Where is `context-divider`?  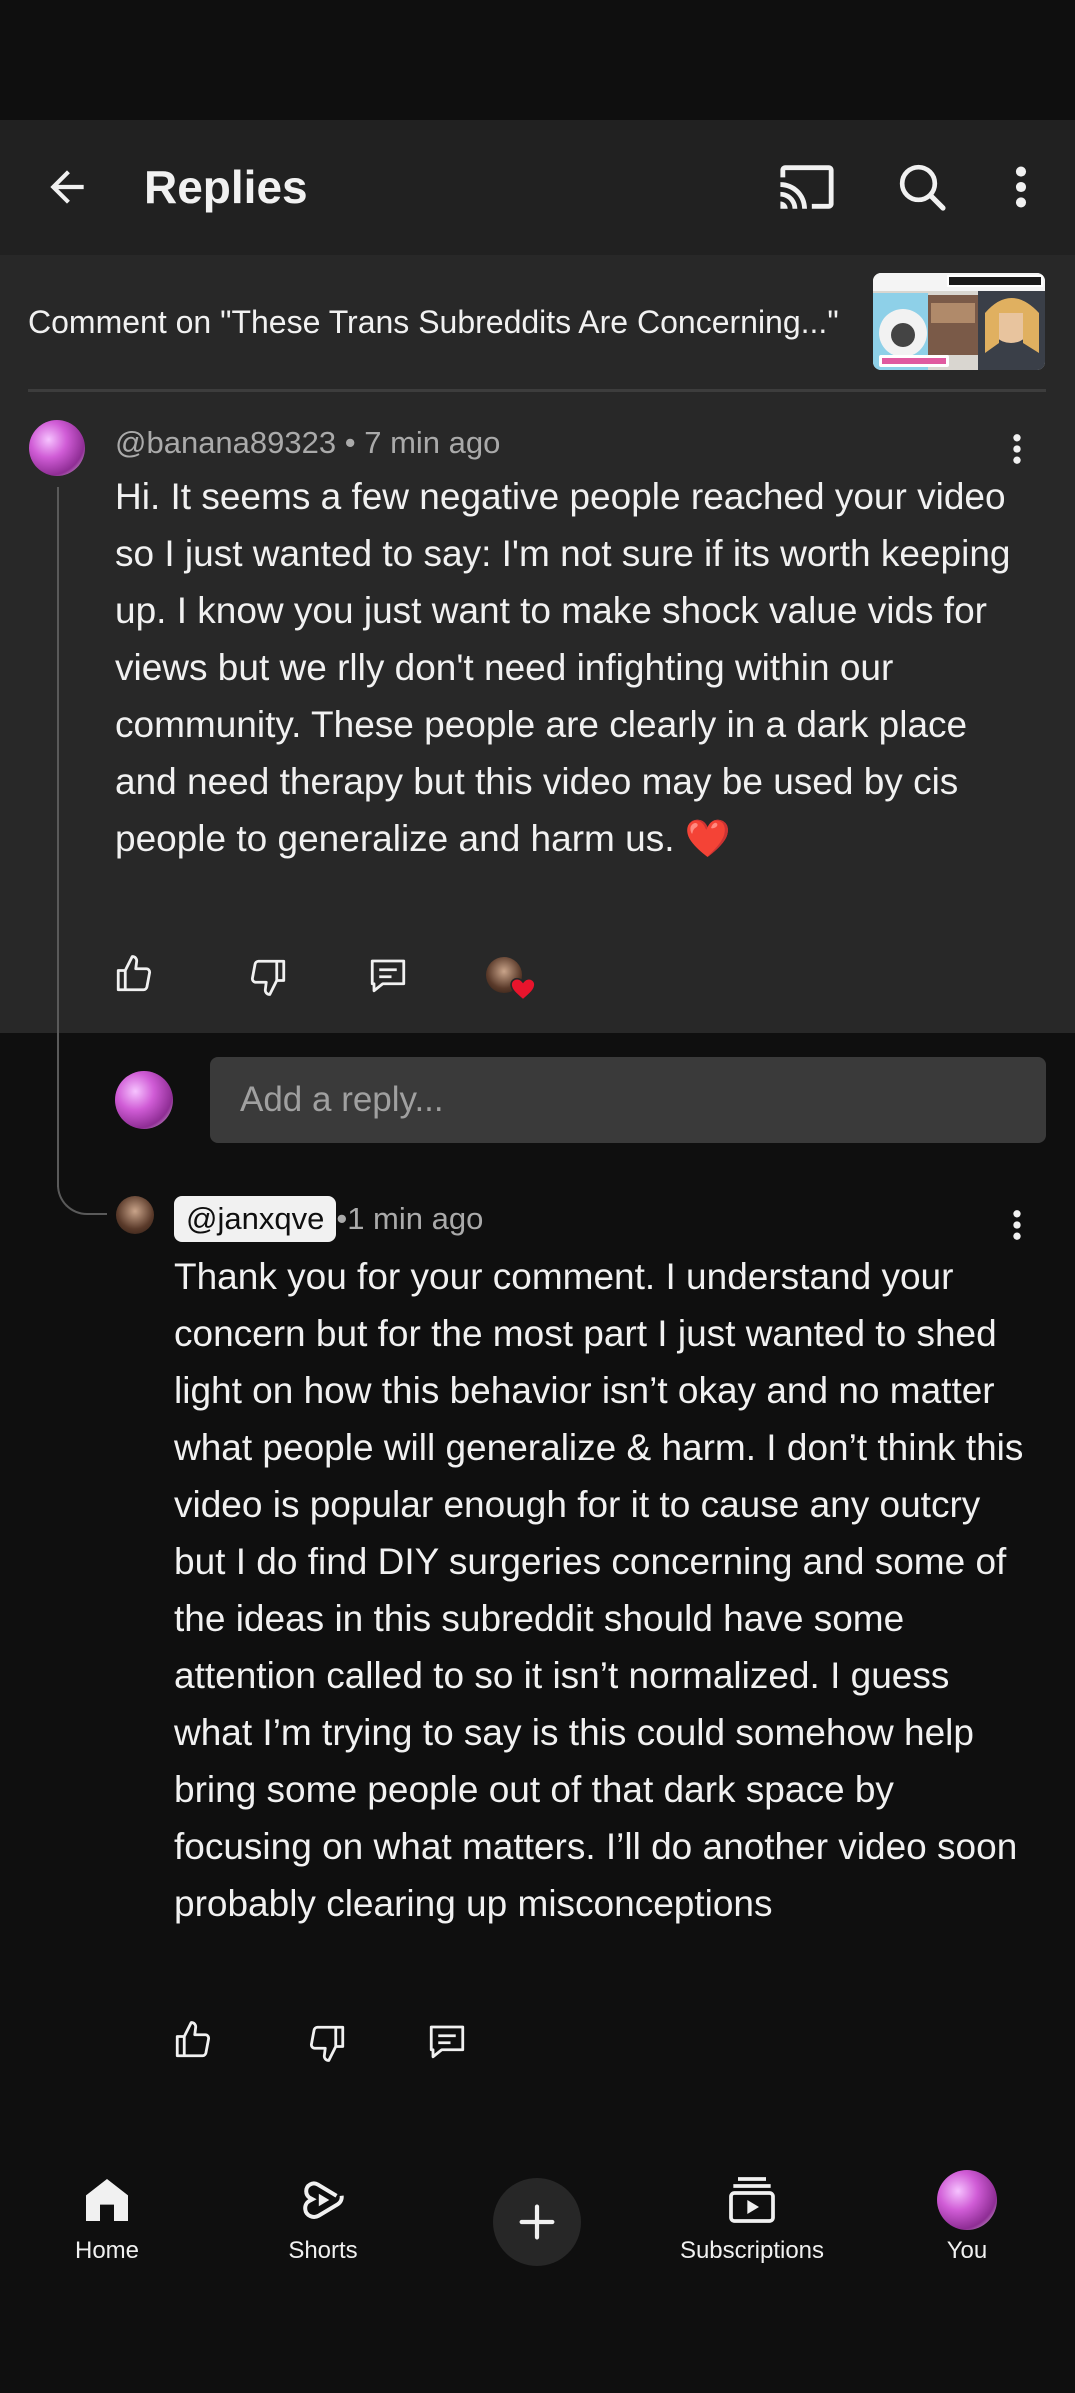 context-divider is located at coordinates (537, 390).